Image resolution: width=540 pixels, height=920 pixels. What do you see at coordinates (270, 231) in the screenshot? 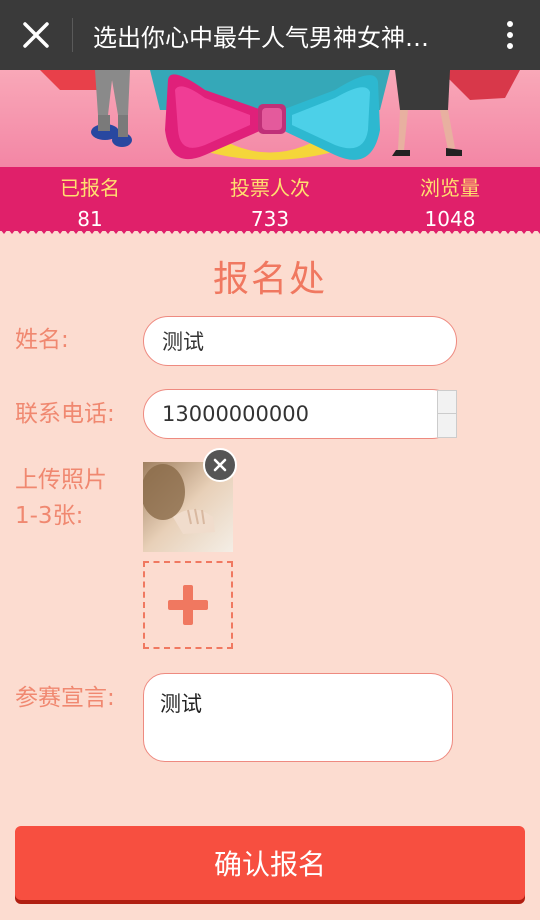
I see `zigzag-divider` at bounding box center [270, 231].